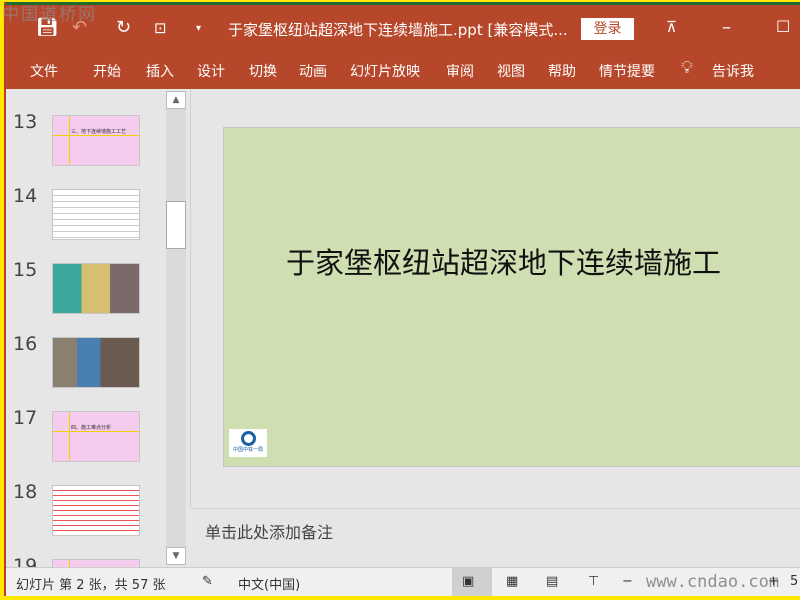 This screenshot has width=800, height=600. Describe the element at coordinates (671, 27) in the screenshot. I see `ribbon-display-icon: ⊼` at that location.